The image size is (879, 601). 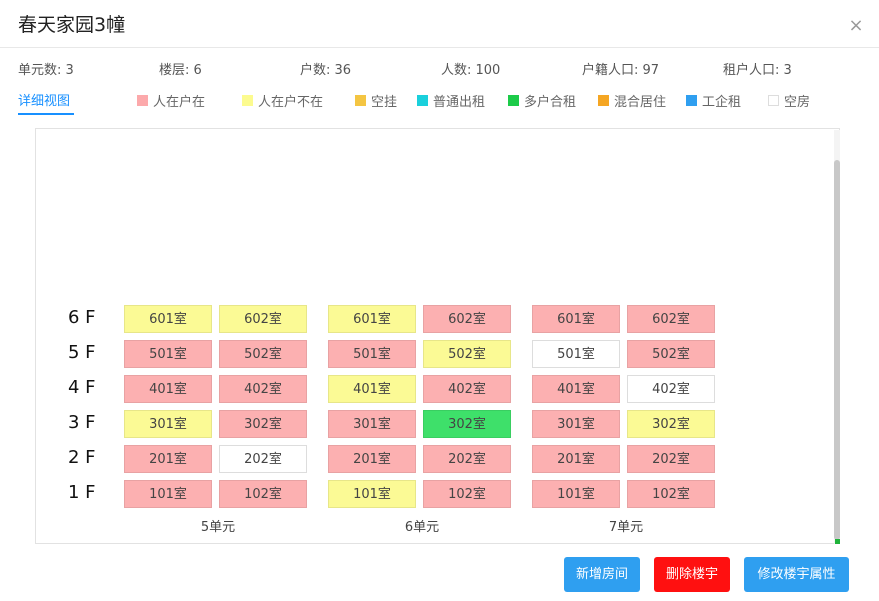 What do you see at coordinates (291, 102) in the screenshot?
I see `legend-label: 人在户不在` at bounding box center [291, 102].